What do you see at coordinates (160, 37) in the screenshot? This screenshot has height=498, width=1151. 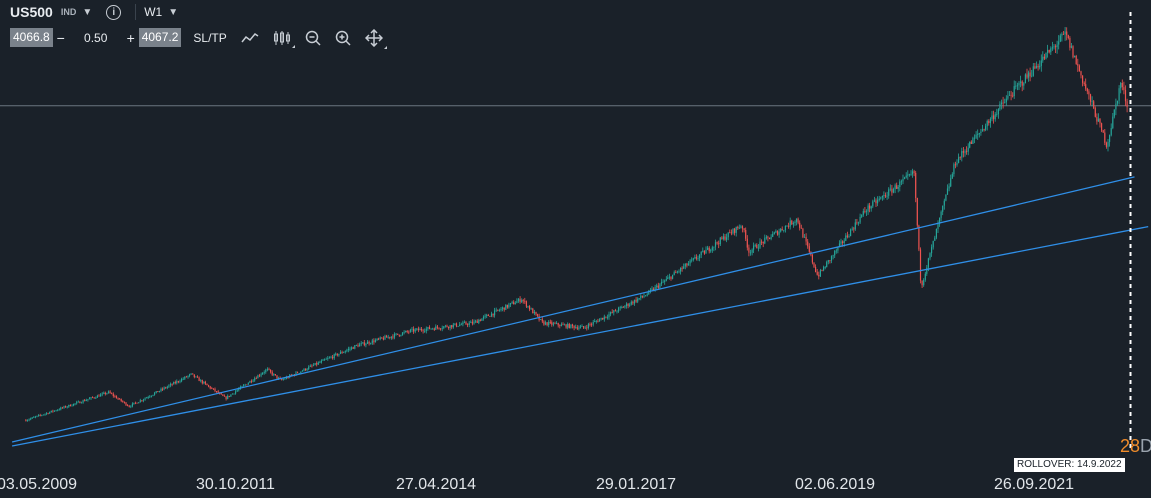 I see `ask-price-button: 4067.2` at bounding box center [160, 37].